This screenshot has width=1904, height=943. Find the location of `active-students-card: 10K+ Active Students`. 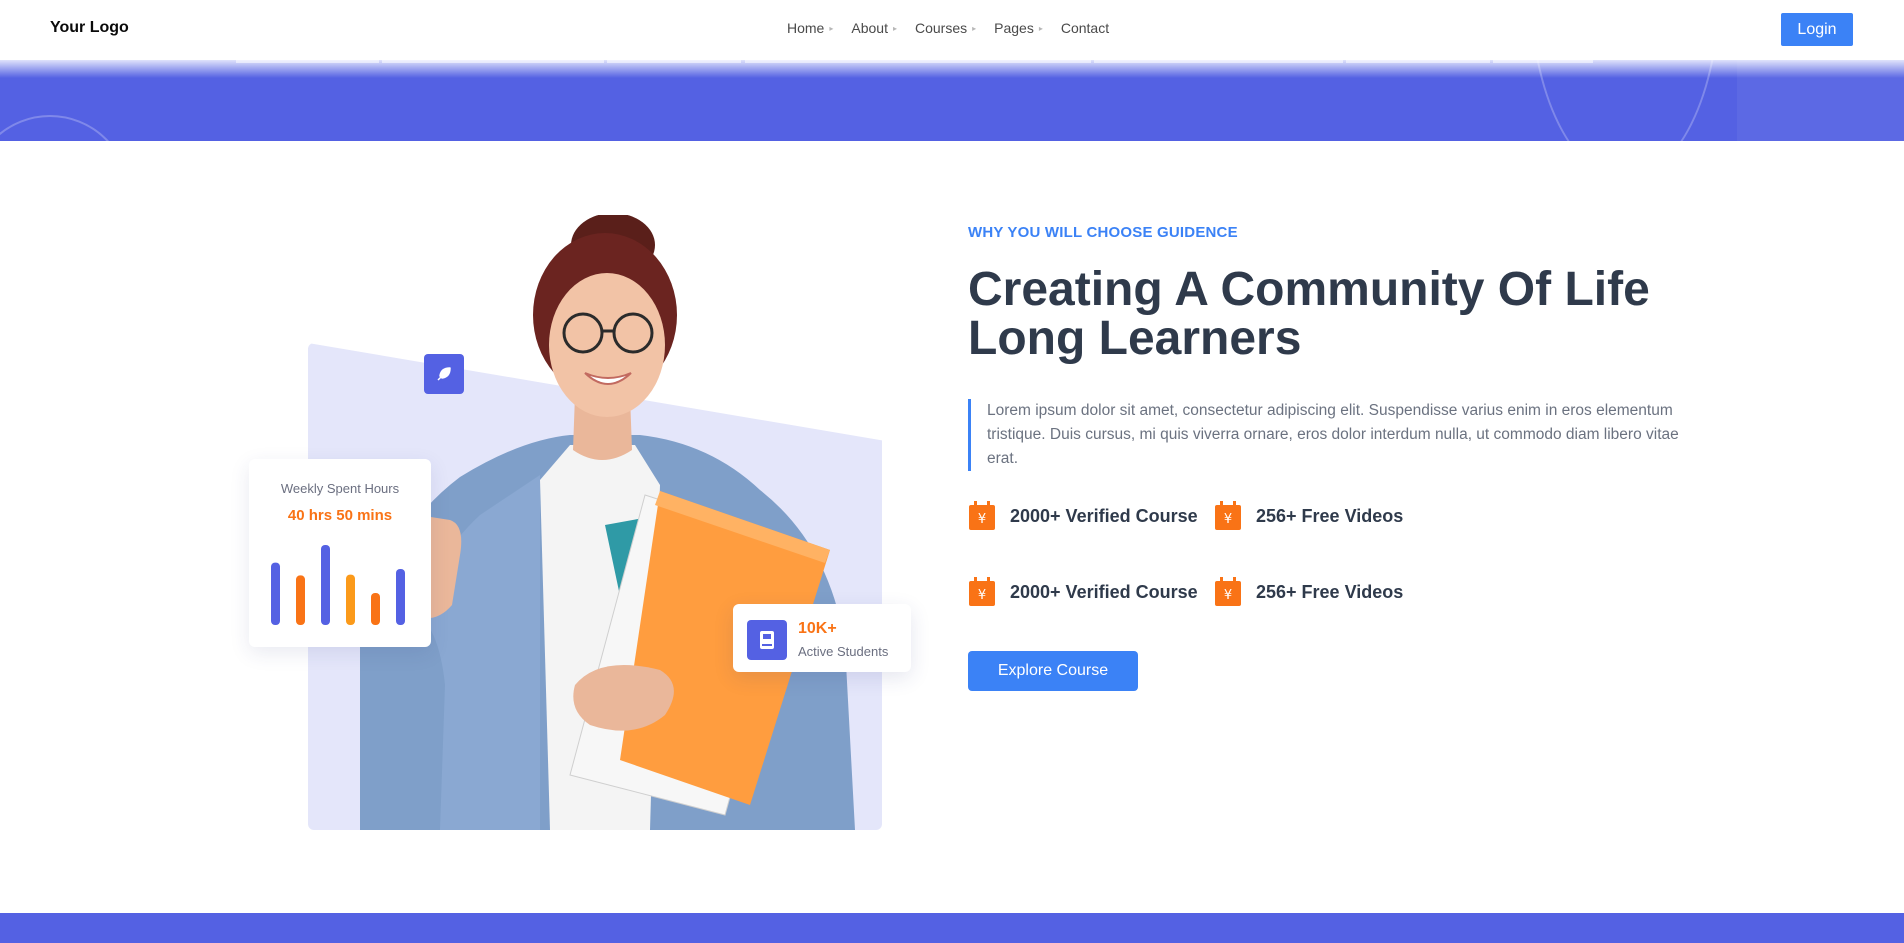

active-students-card: 10K+ Active Students is located at coordinates (822, 638).